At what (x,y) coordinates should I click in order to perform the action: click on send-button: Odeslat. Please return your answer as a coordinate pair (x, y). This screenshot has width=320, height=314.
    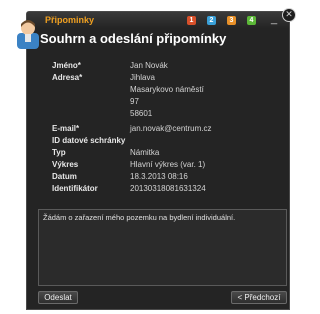
    Looking at the image, I should click on (58, 297).